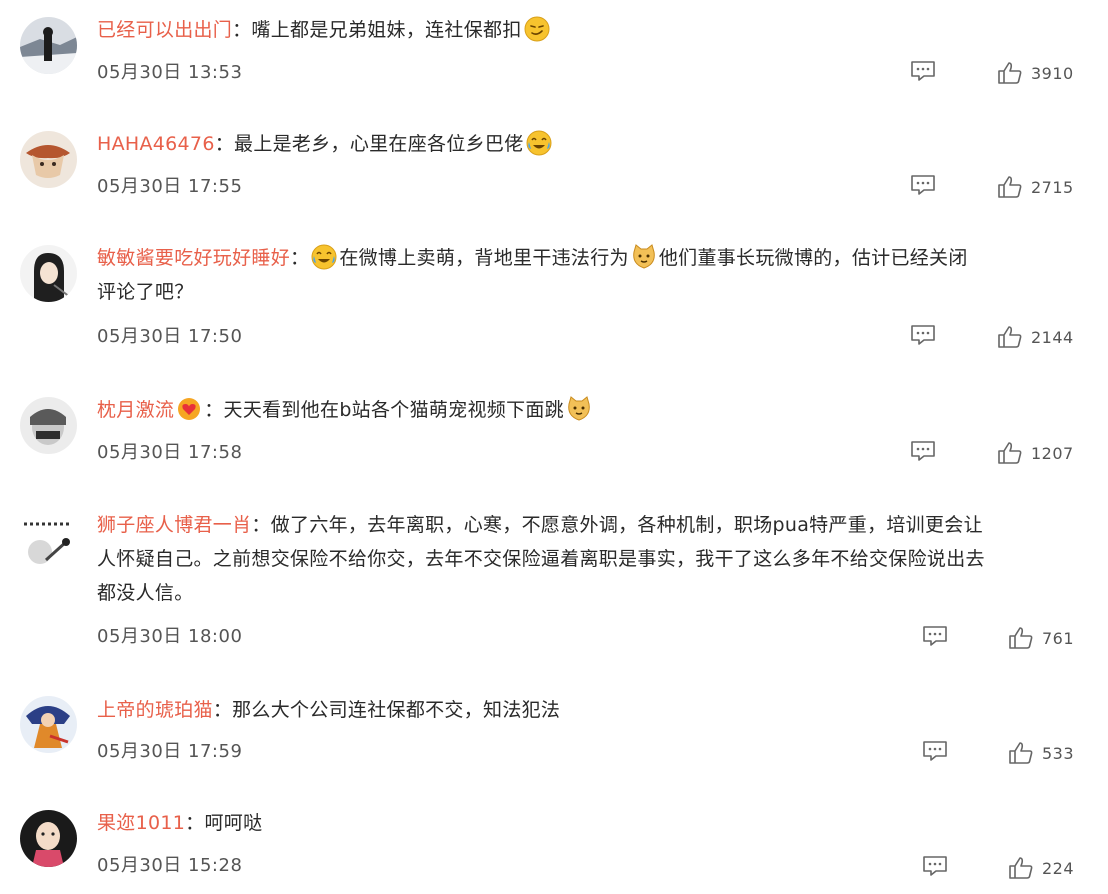 The image size is (1108, 894). Describe the element at coordinates (233, 823) in the screenshot. I see `comment-text: 呵呵哒` at that location.